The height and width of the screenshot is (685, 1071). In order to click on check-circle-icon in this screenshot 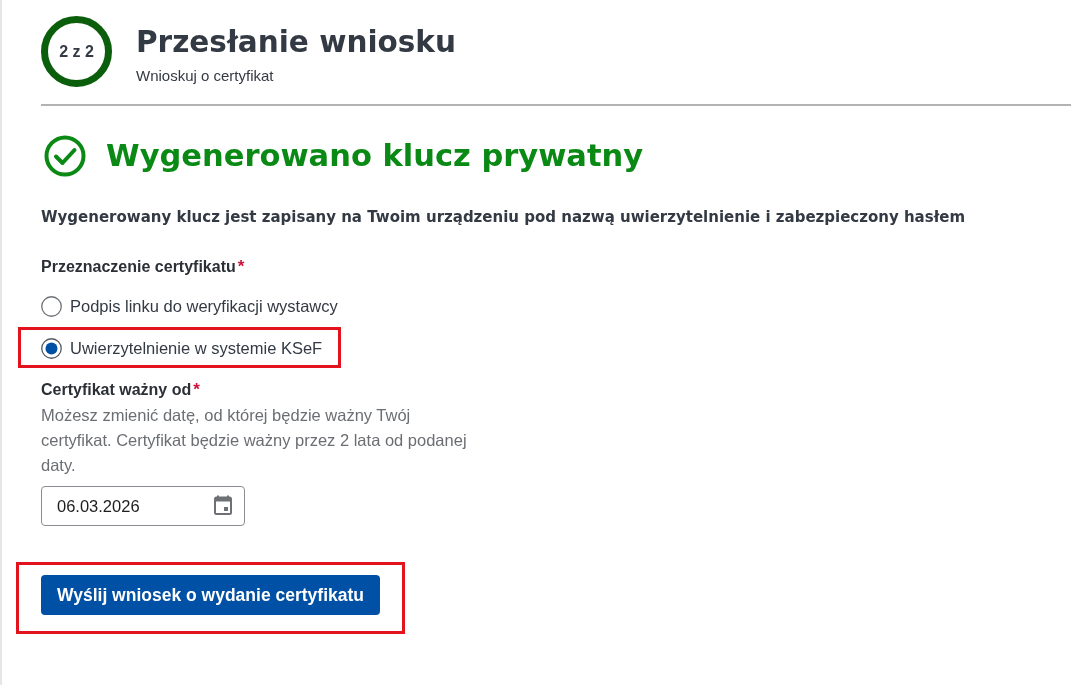, I will do `click(65, 156)`.